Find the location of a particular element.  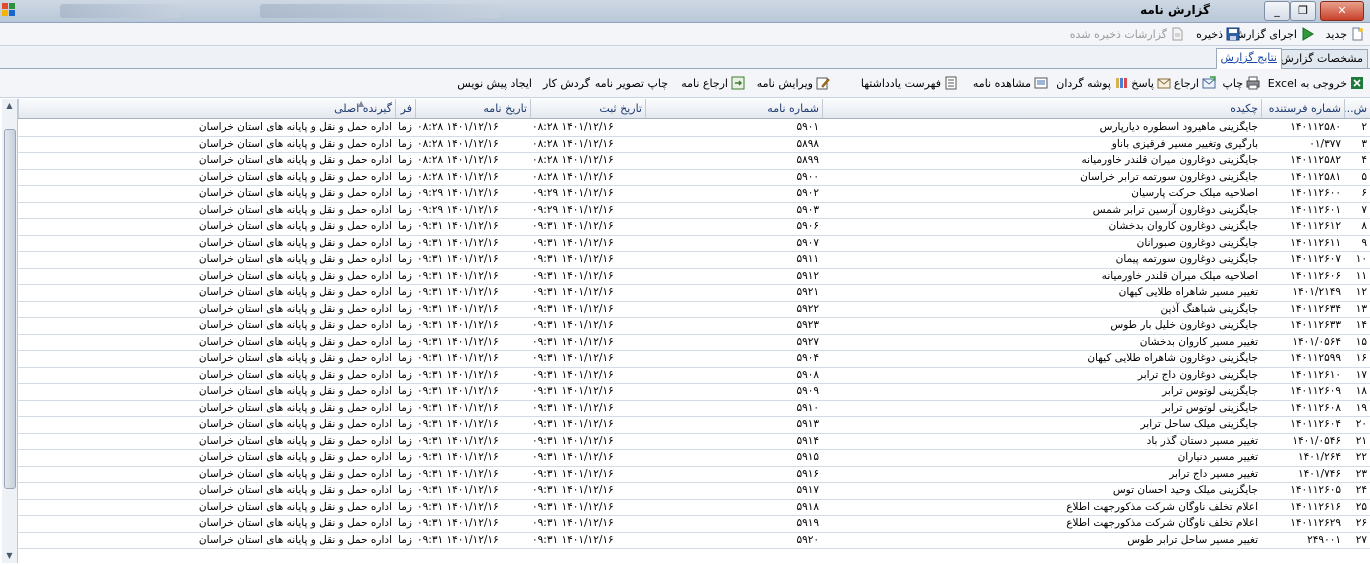

tab-report-results: نتایج گزارش is located at coordinates (1248, 58).